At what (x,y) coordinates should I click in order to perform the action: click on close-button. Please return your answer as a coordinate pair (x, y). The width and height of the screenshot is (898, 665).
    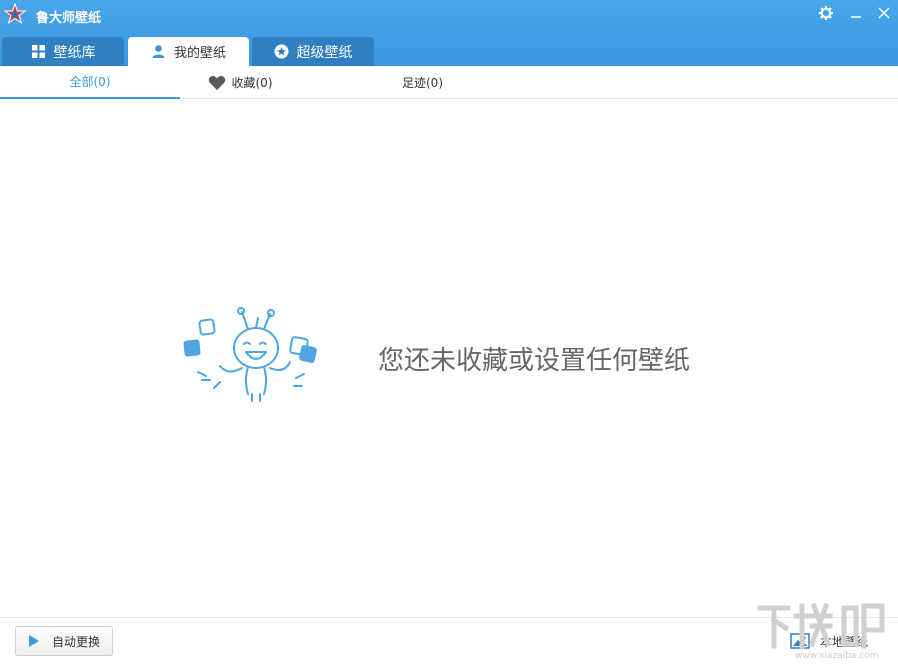
    Looking at the image, I should click on (884, 13).